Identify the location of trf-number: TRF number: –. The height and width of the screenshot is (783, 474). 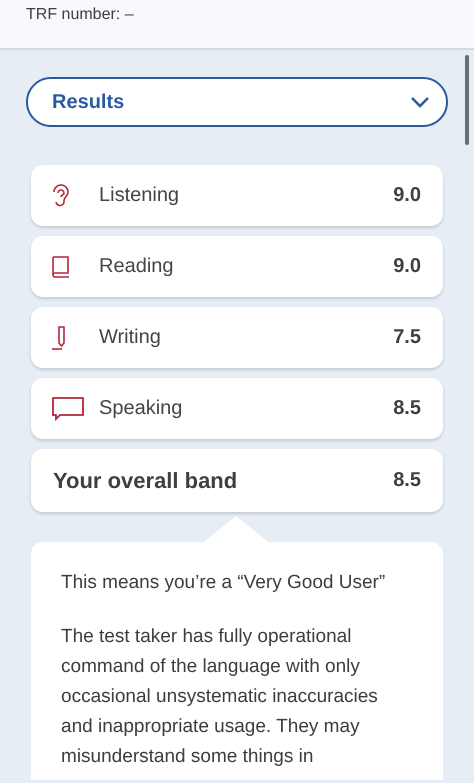
(80, 14).